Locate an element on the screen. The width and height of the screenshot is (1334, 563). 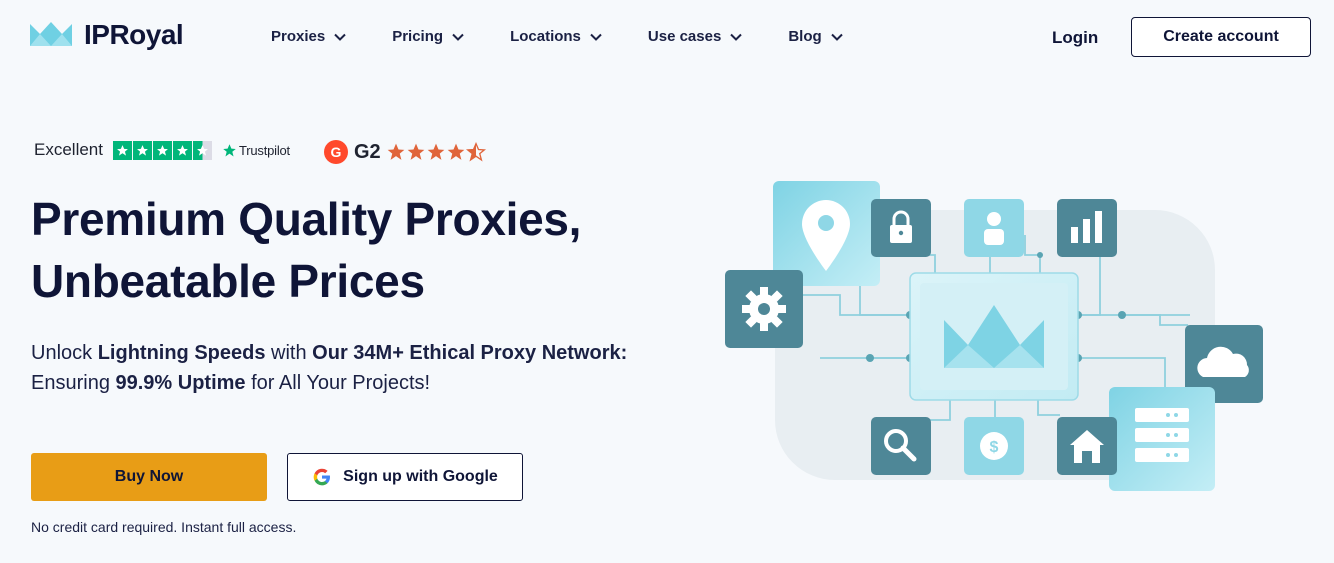
g2-rating: G G2 is located at coordinates (404, 152).